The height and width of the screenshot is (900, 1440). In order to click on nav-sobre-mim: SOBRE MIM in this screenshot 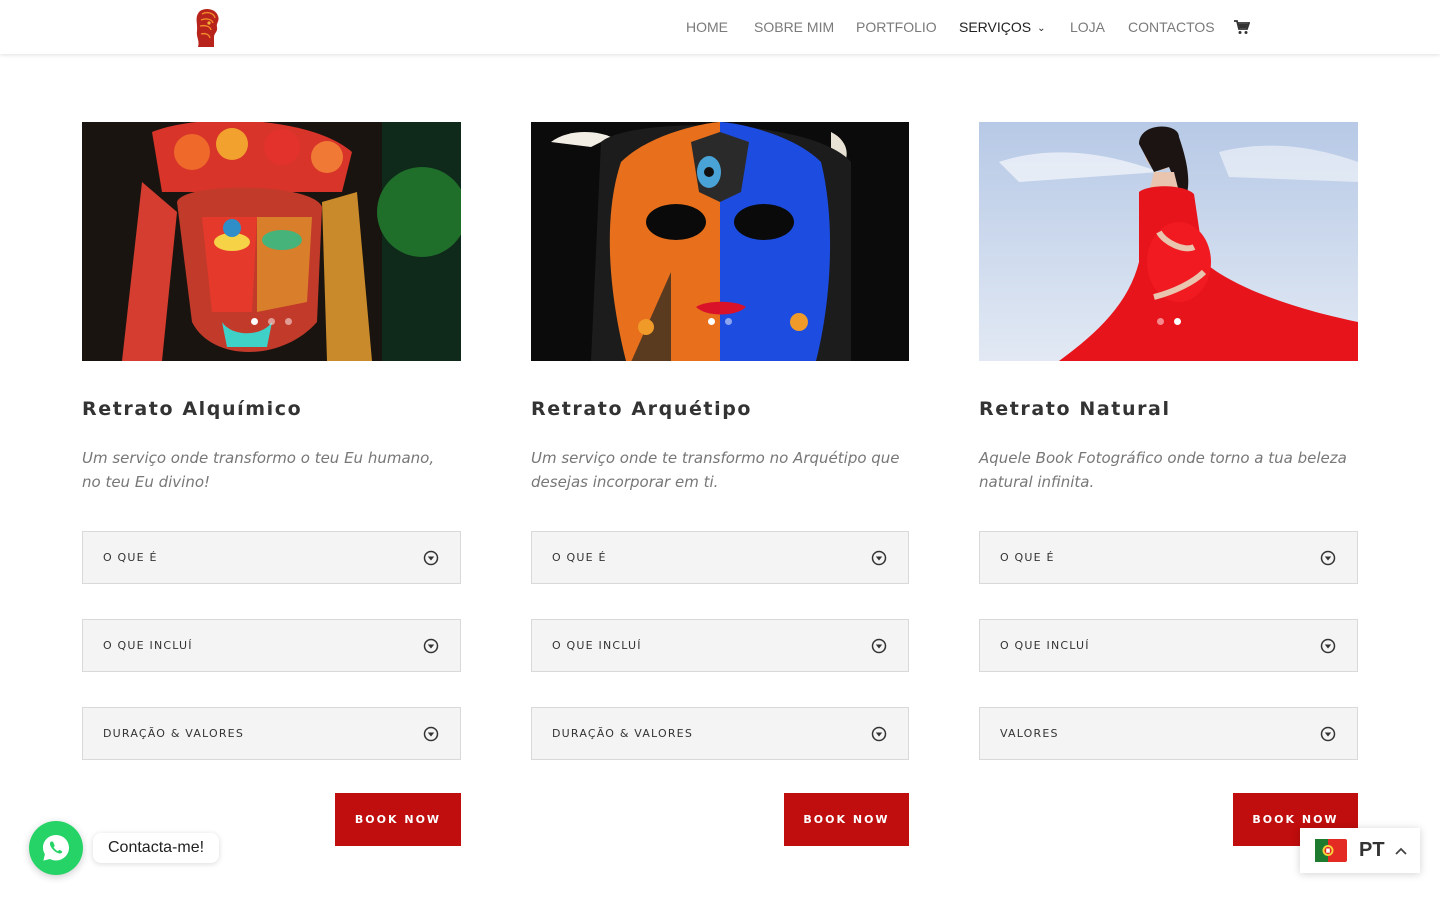, I will do `click(794, 27)`.